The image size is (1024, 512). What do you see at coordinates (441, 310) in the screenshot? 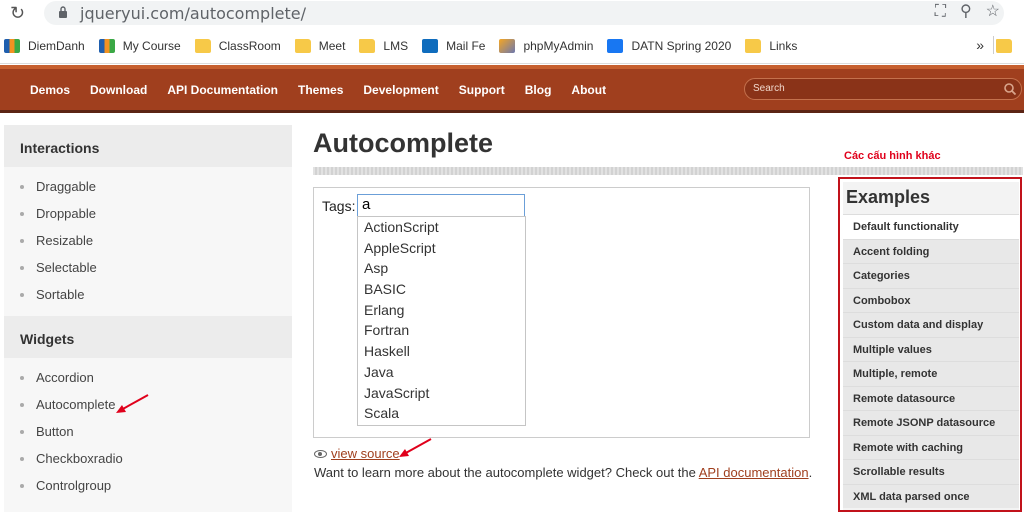
I see `suggestion-item: Erlang` at bounding box center [441, 310].